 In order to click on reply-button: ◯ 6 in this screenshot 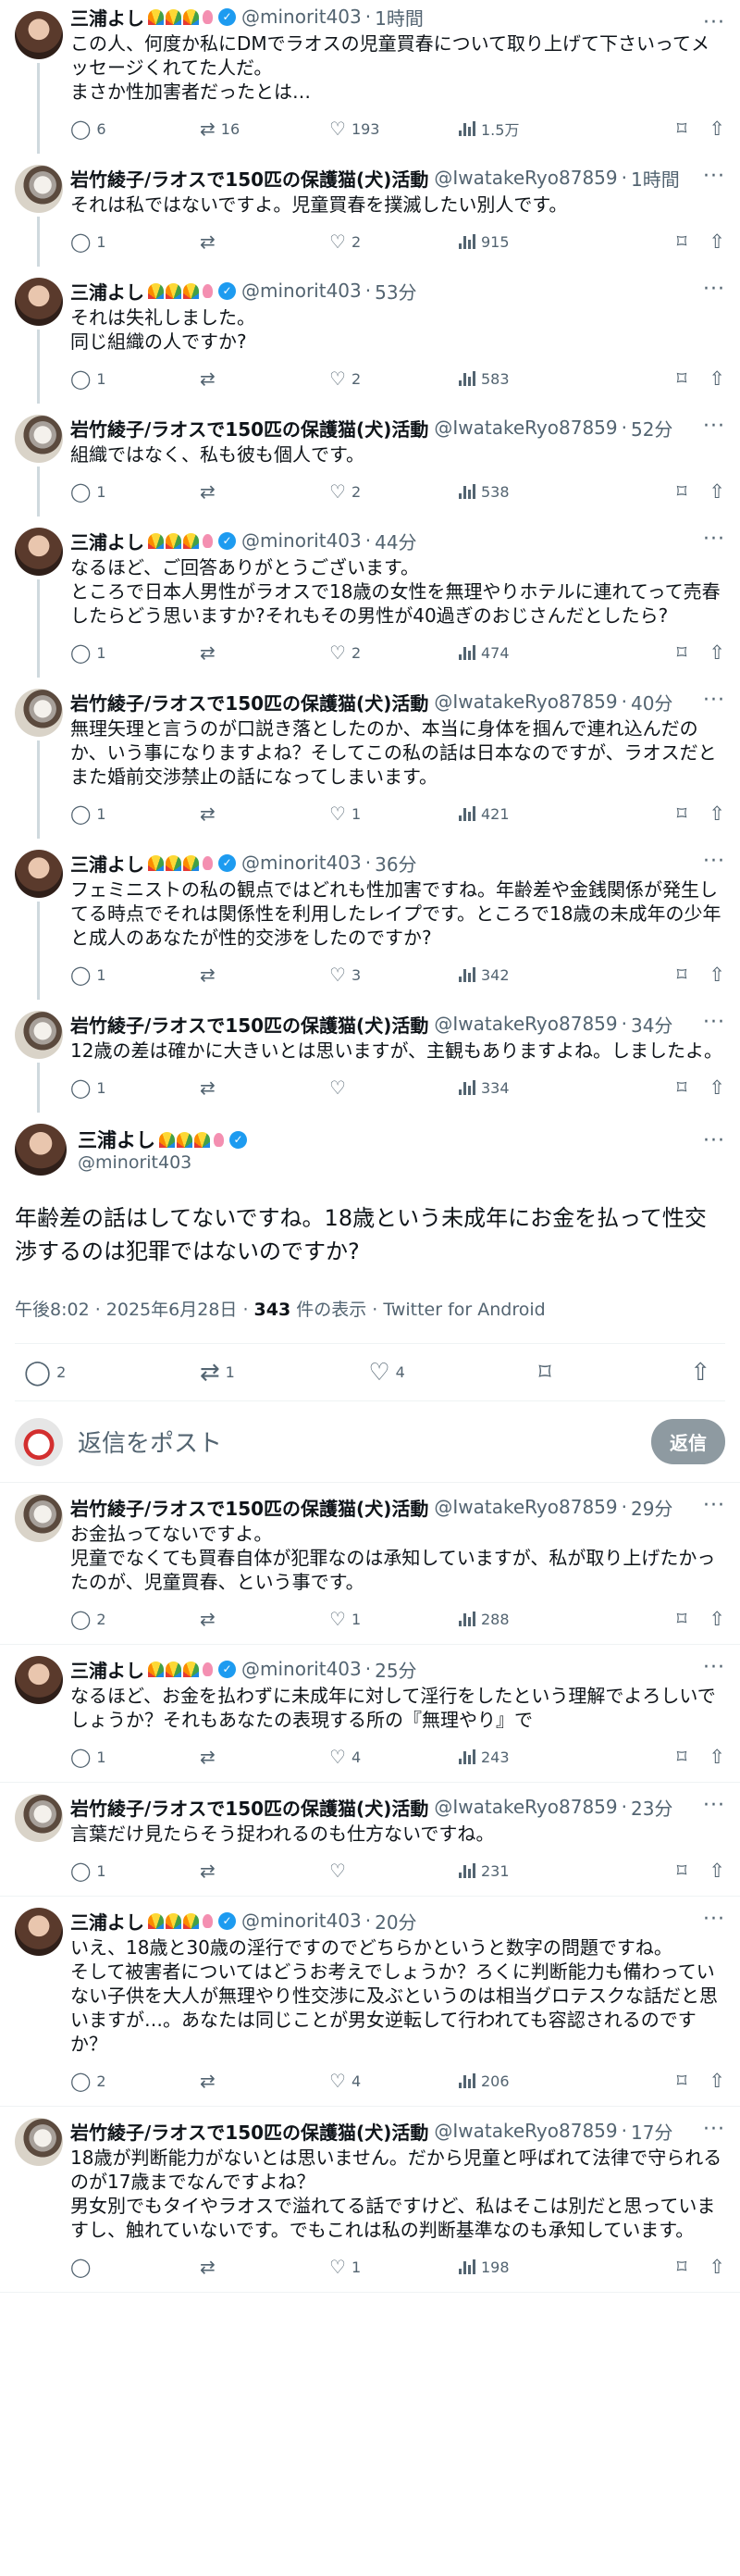, I will do `click(135, 128)`.